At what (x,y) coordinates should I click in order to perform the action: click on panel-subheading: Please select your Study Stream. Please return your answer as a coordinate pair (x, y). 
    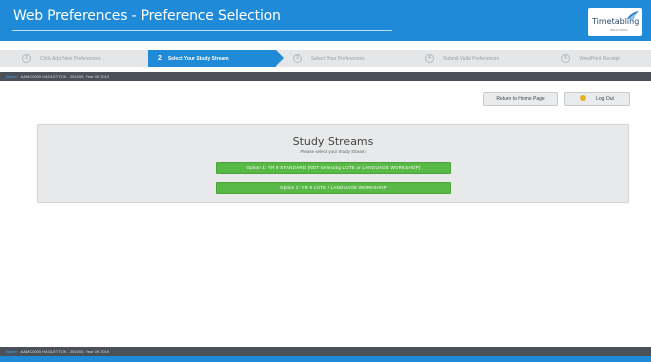
    Looking at the image, I should click on (333, 151).